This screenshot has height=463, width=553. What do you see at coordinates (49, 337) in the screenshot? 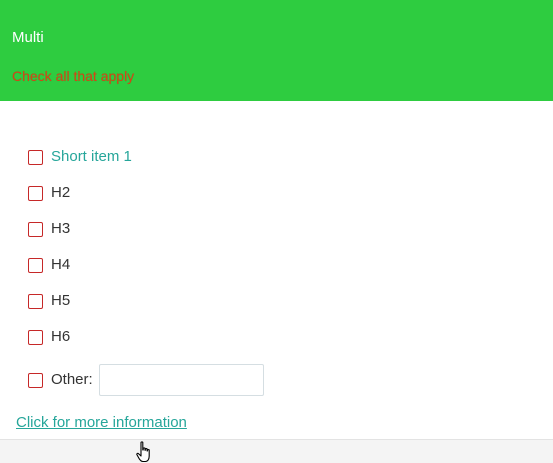
I see `option-h6: H6` at bounding box center [49, 337].